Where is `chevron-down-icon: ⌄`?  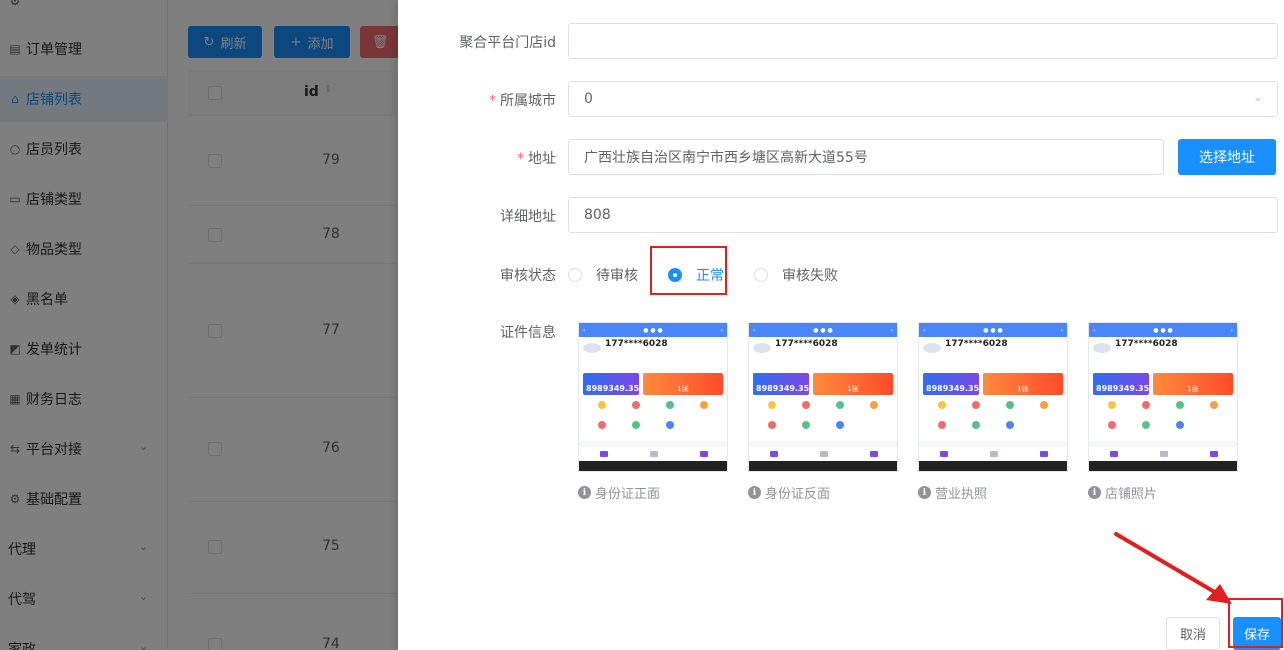 chevron-down-icon: ⌄ is located at coordinates (1257, 97).